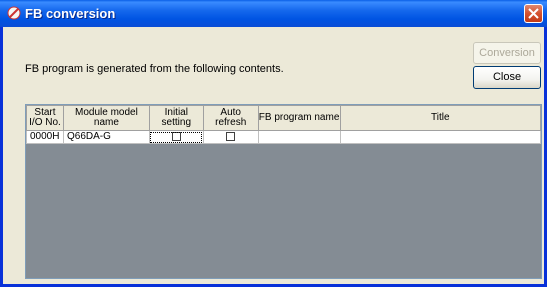 Image resolution: width=547 pixels, height=287 pixels. I want to click on header-start-io: Start I/O No., so click(45, 118).